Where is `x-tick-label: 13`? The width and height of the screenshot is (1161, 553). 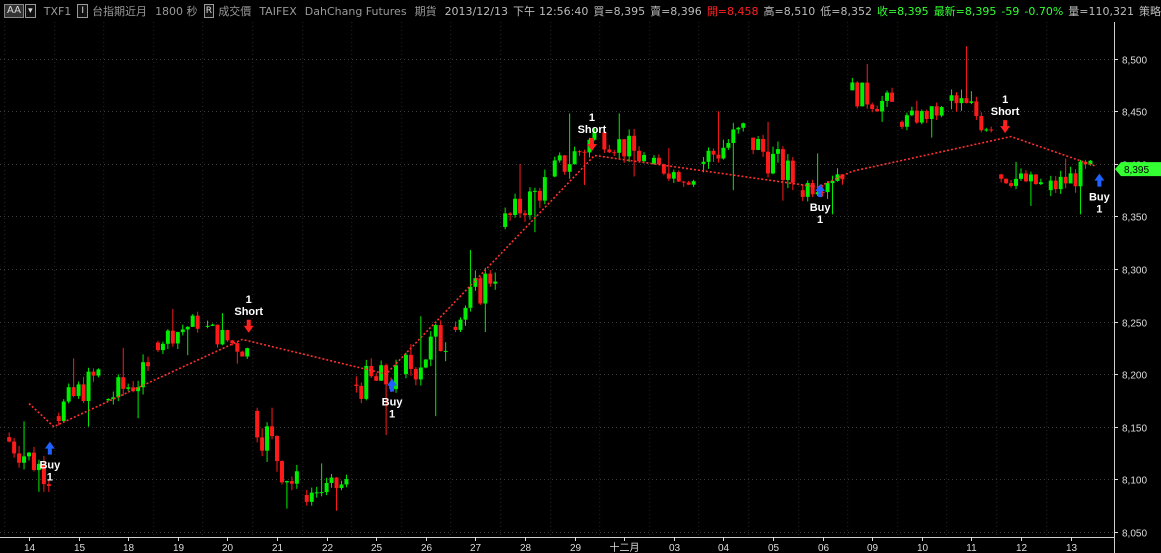
x-tick-label: 13 is located at coordinates (1072, 548).